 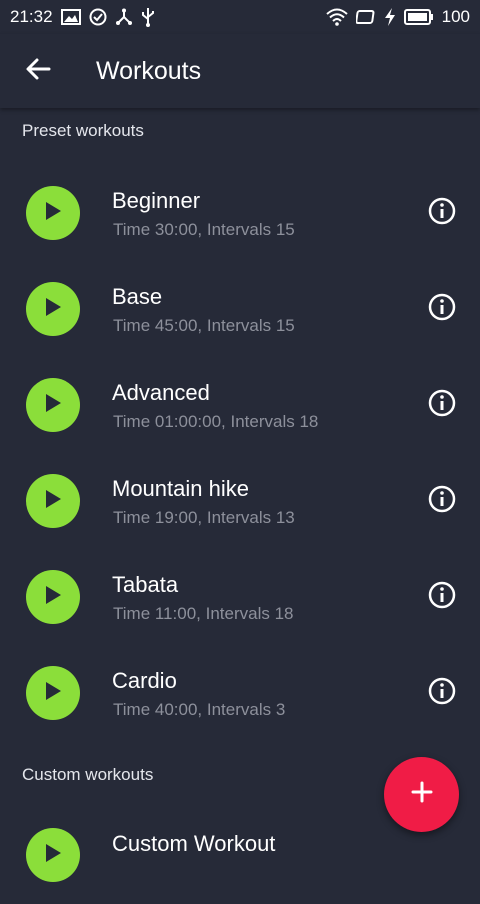 I want to click on custom-section-title: Custom workouts, so click(x=88, y=774).